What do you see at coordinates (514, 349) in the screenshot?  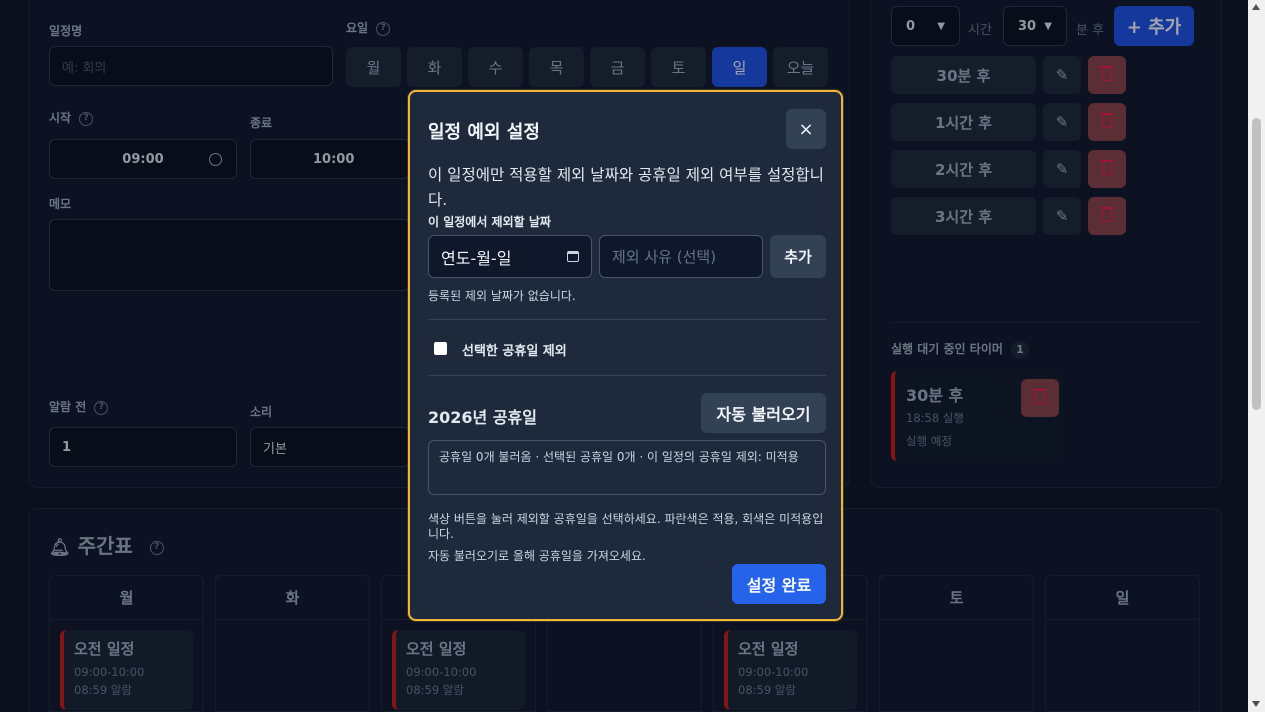 I see `exclude-holidays-label: 선택한 공휴일 제외` at bounding box center [514, 349].